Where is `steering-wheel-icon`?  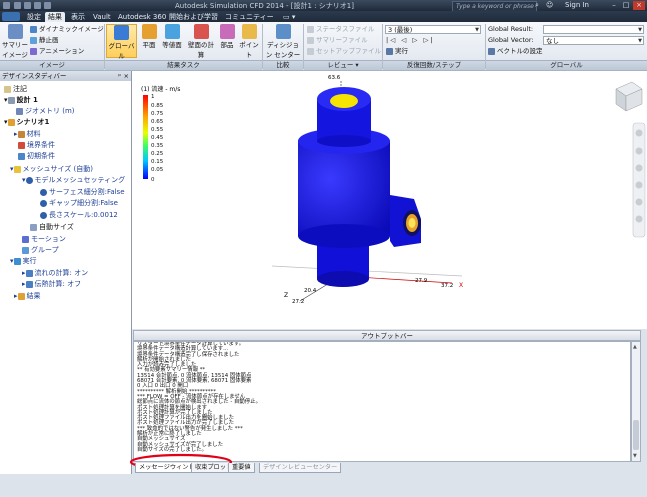
steering-wheel-icon is located at coordinates (639, 133).